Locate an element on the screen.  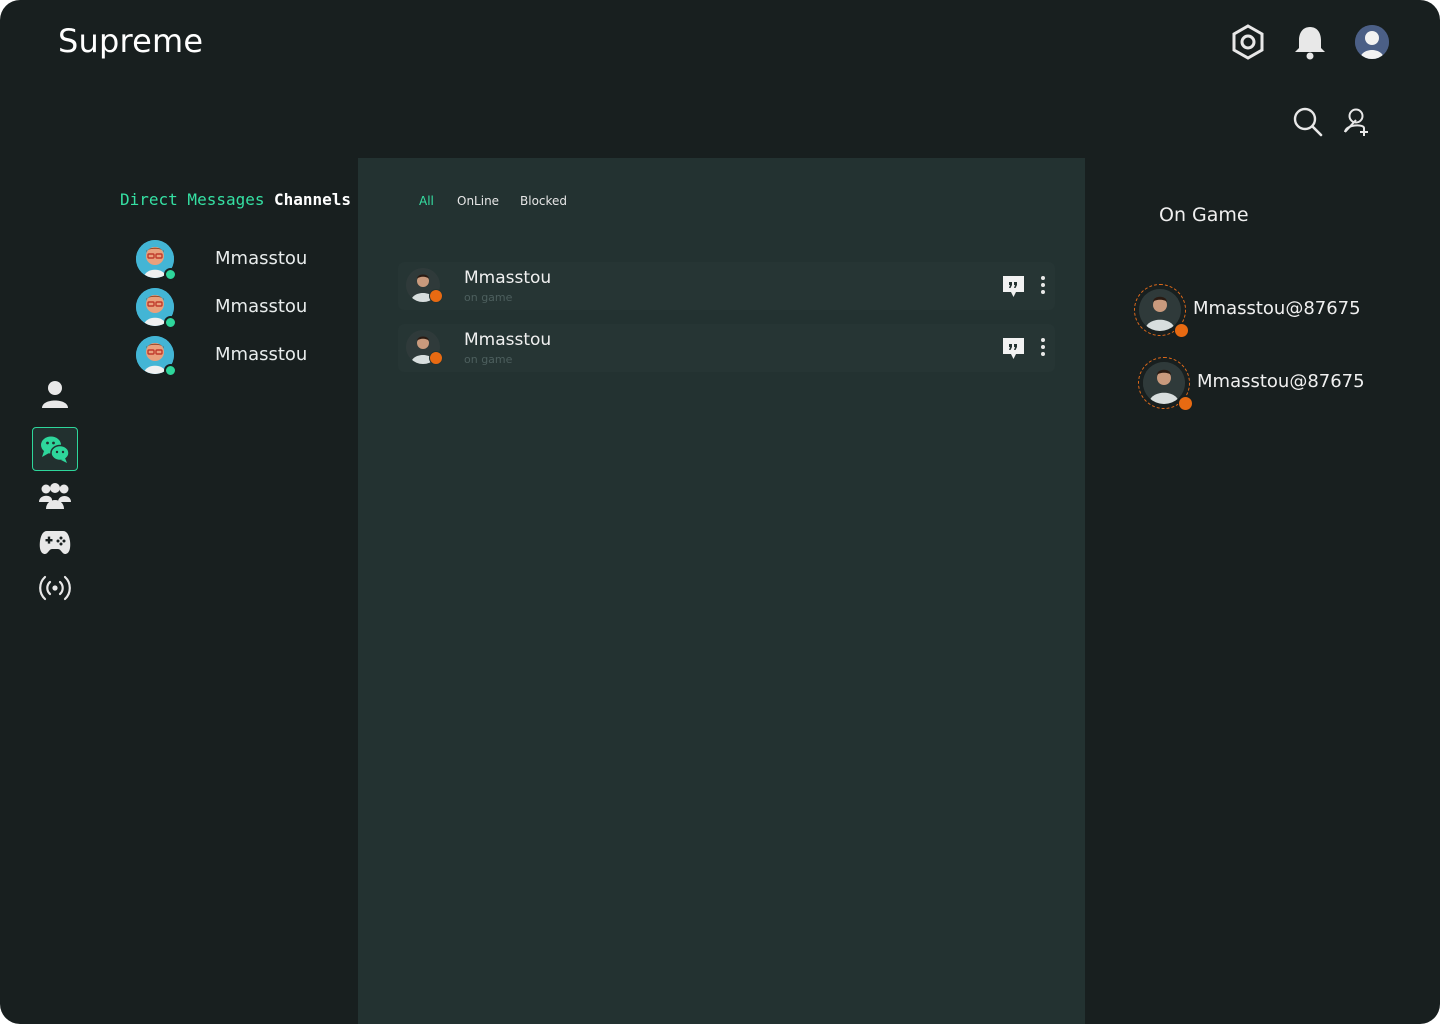
nav-chat-icon is located at coordinates (55, 449).